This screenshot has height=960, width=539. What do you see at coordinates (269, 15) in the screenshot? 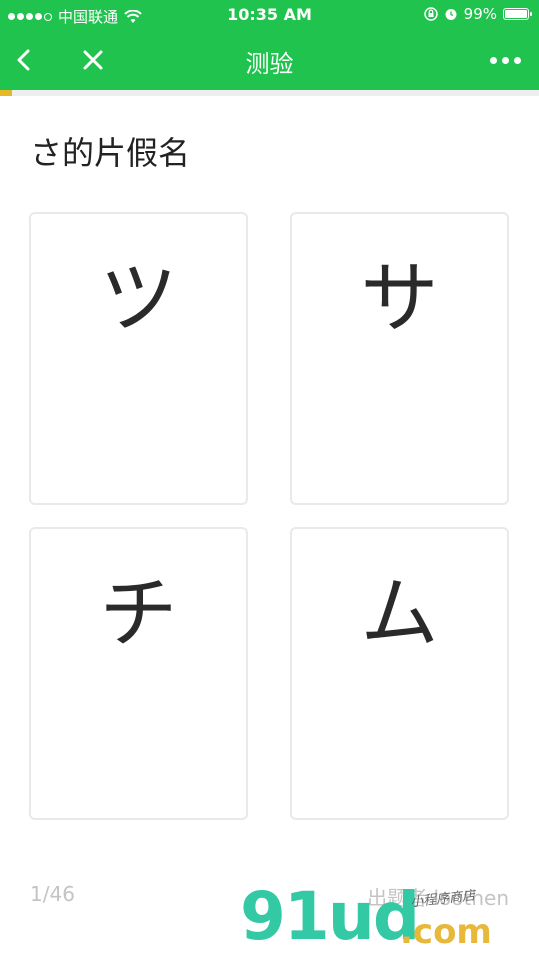
I see `status-bar: 中国联通 10:35 AM 99%` at bounding box center [269, 15].